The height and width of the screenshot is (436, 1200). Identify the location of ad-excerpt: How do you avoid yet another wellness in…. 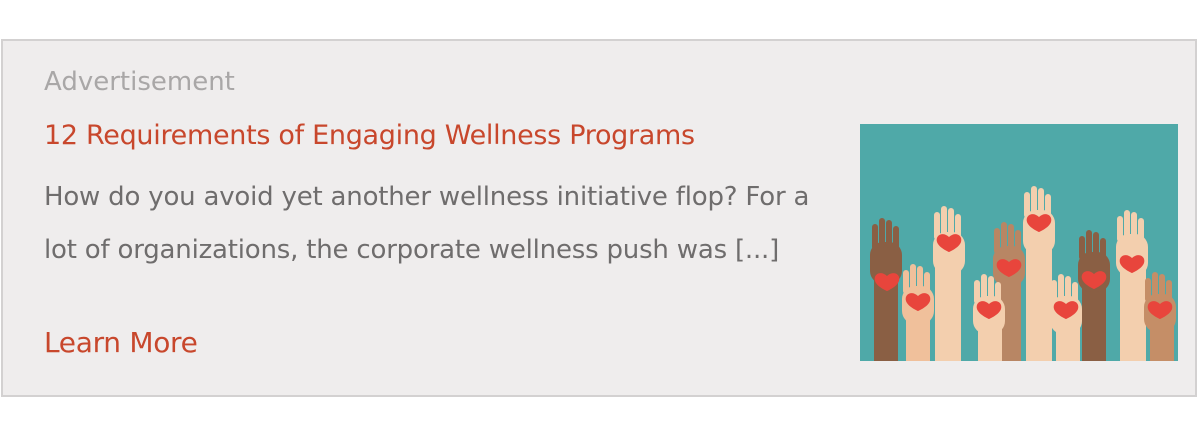
(427, 223).